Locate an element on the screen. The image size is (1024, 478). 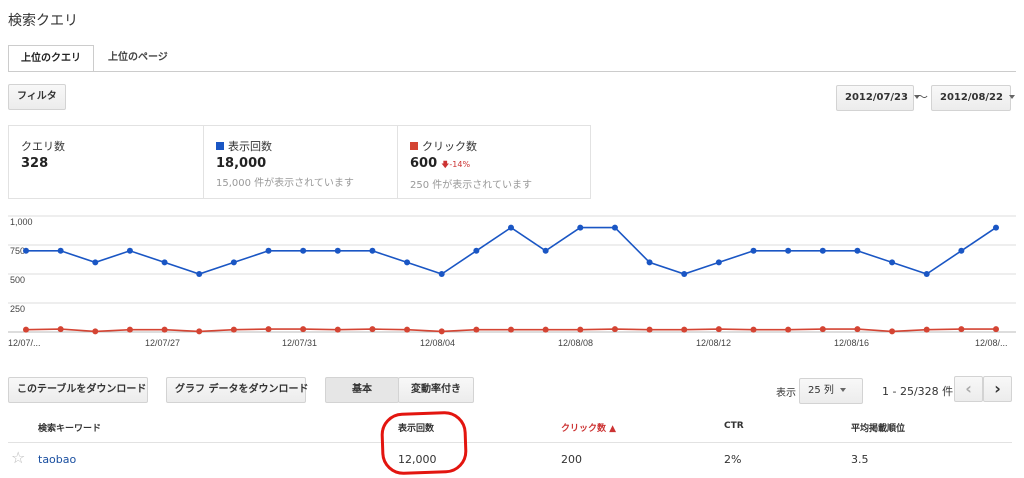
filter-button: フィルタ is located at coordinates (37, 97).